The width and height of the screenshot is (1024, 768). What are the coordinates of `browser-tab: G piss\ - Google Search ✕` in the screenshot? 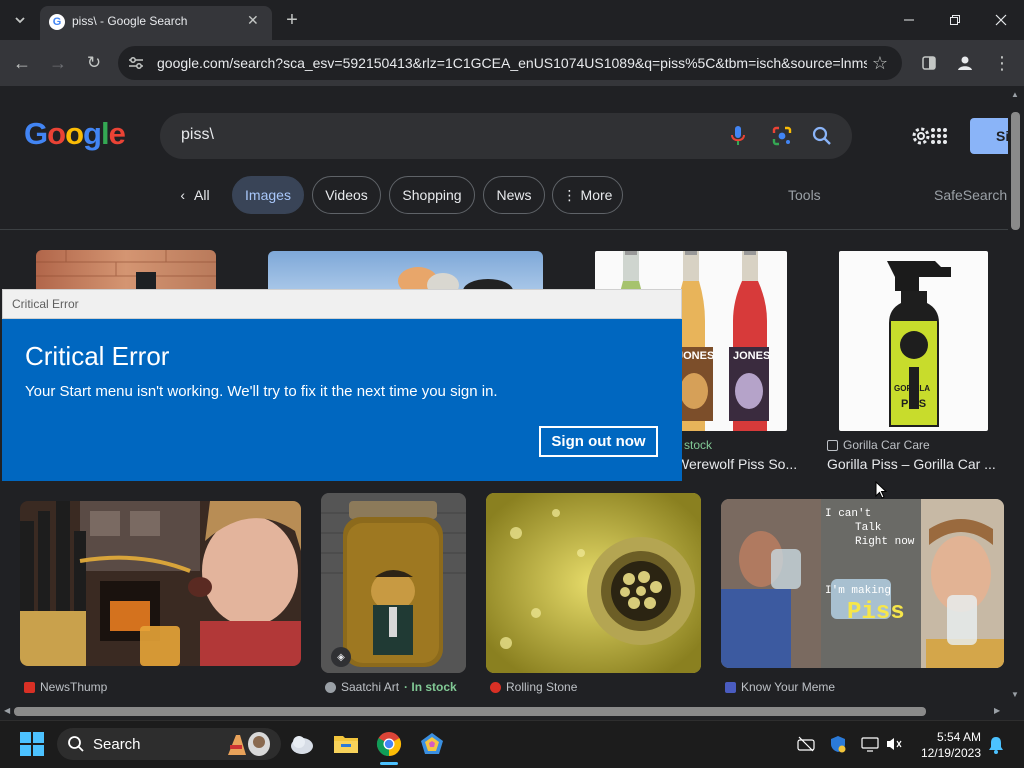 It's located at (156, 23).